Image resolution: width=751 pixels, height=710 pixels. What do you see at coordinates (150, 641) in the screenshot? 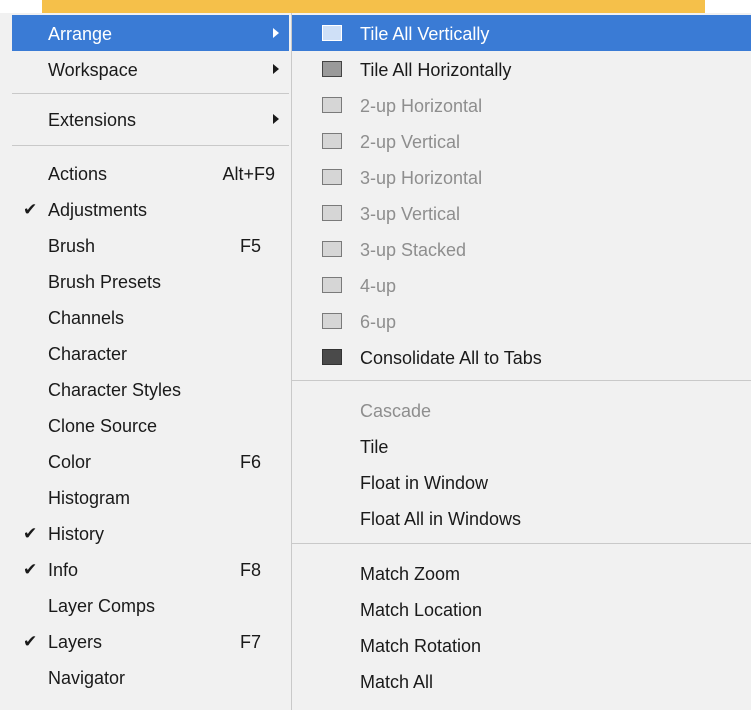
I see `menu-item-layers: ✔ Layers F7` at bounding box center [150, 641].